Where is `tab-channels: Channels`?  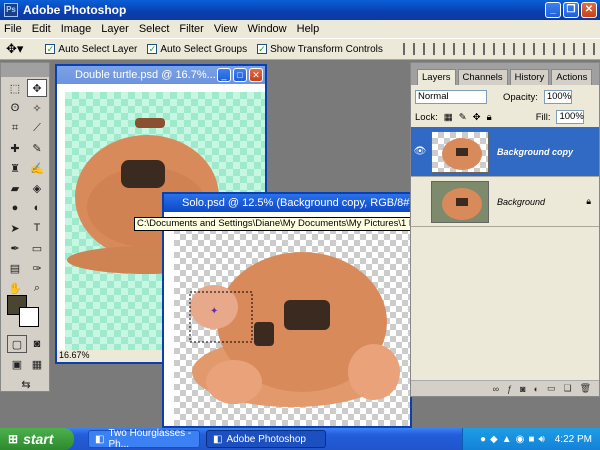
tab-channels: Channels is located at coordinates (482, 77).